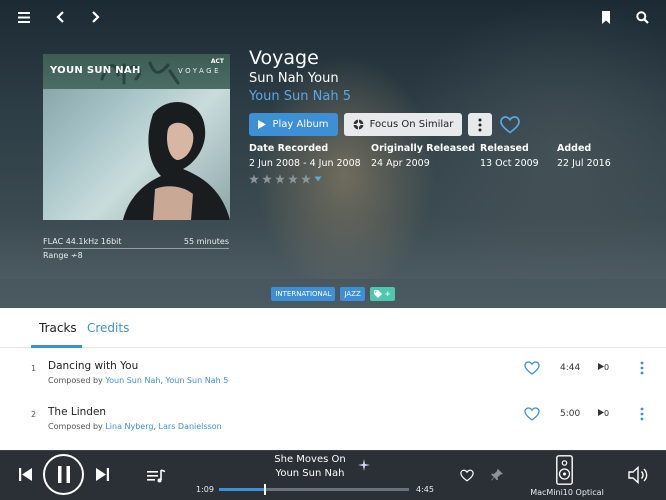 Image resolution: width=666 pixels, height=500 pixels. I want to click on cover-portrait, so click(176, 161).